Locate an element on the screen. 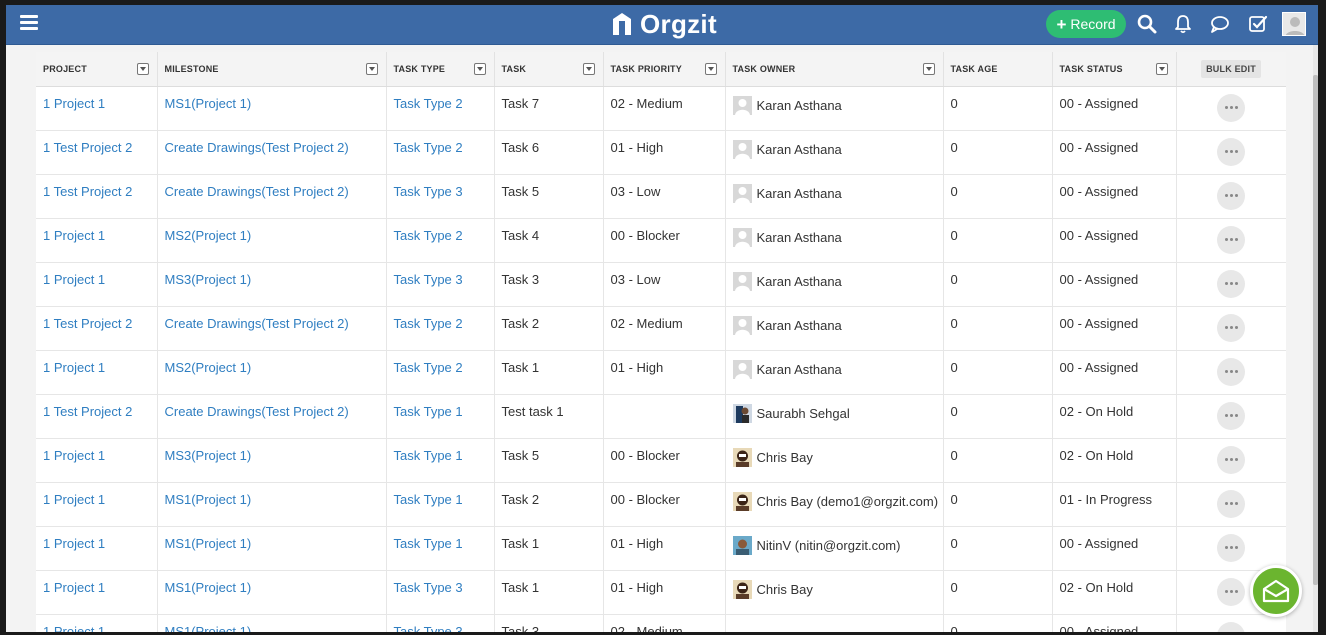  column-header-task-status: TASK STATUS is located at coordinates (1114, 69).